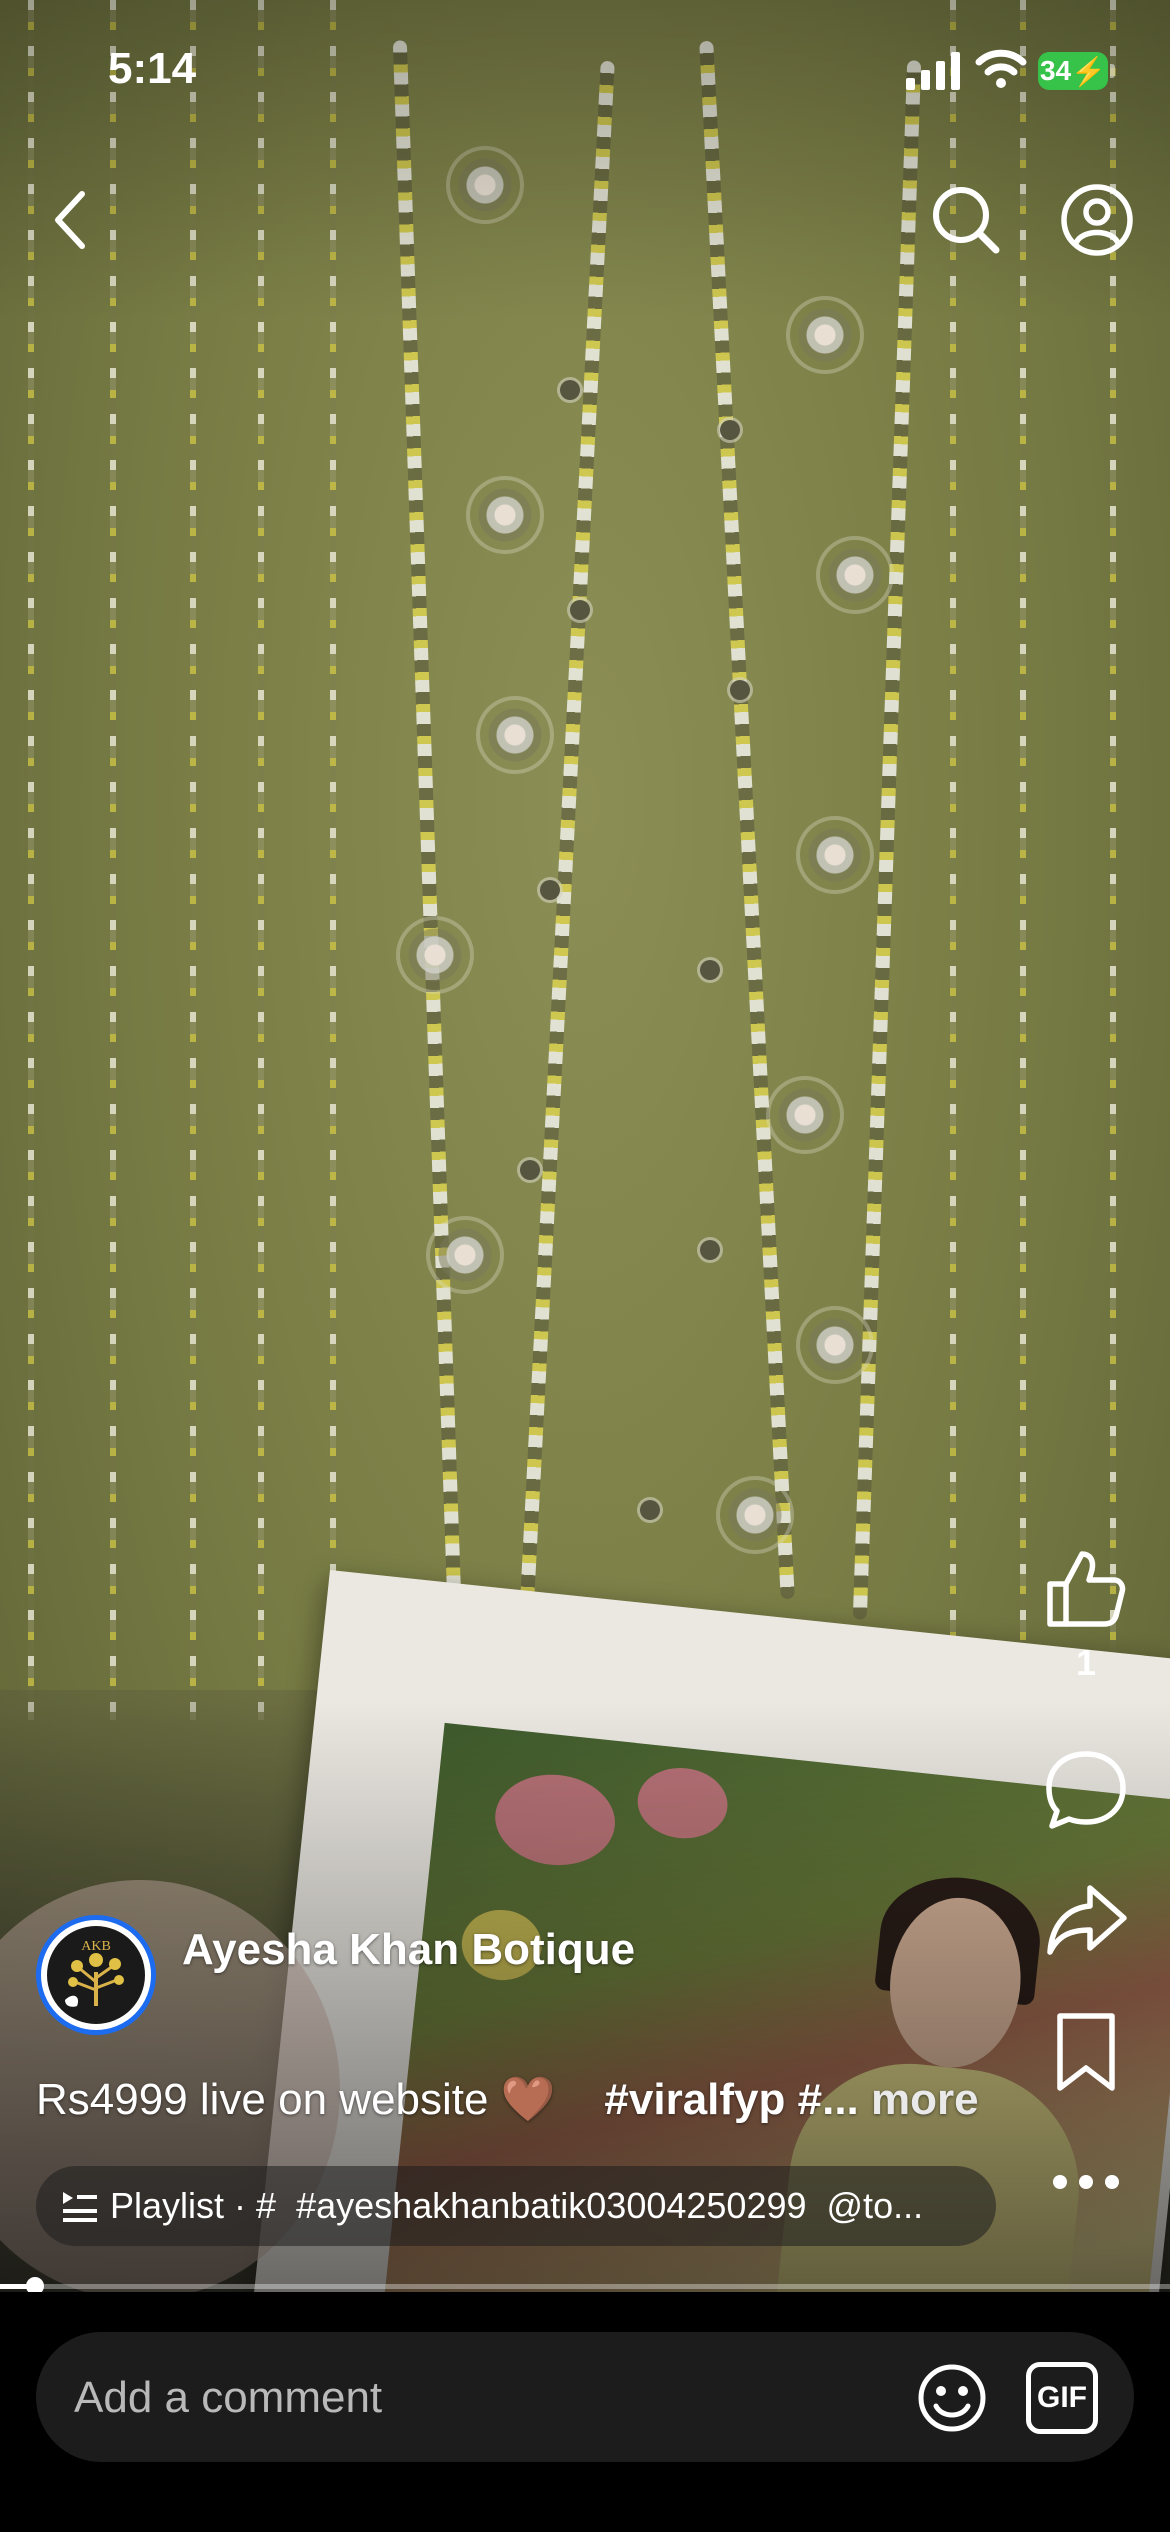 The height and width of the screenshot is (2532, 1170). Describe the element at coordinates (96, 1946) in the screenshot. I see `svg-text: AKB` at that location.